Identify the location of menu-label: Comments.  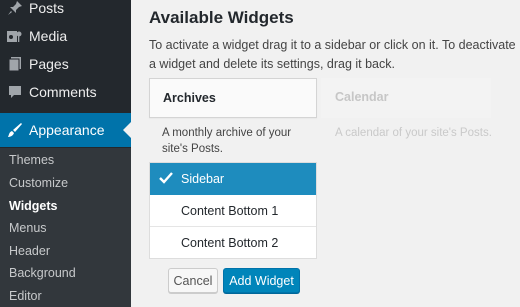
(63, 92).